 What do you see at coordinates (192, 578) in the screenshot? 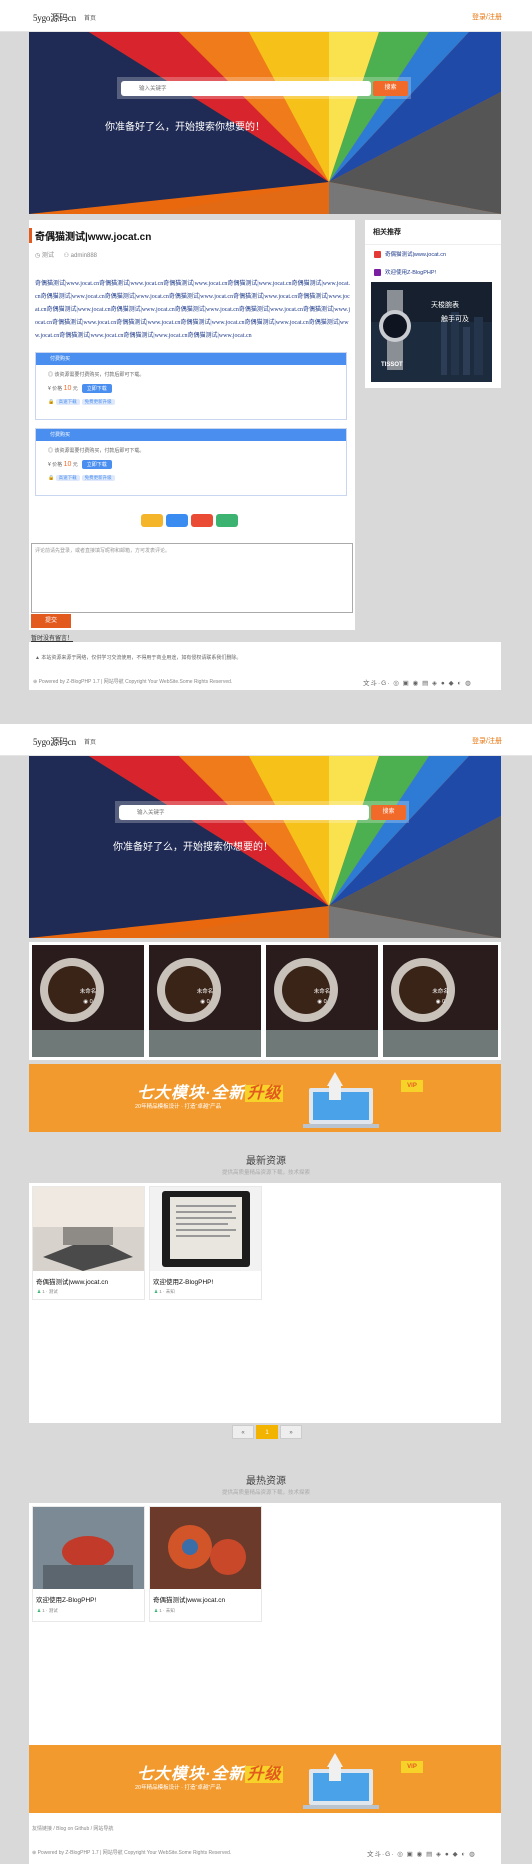
I see `comment-textarea: 评论前请先登录，或者直接填写昵称和邮箱，方可发表评论。` at bounding box center [192, 578].